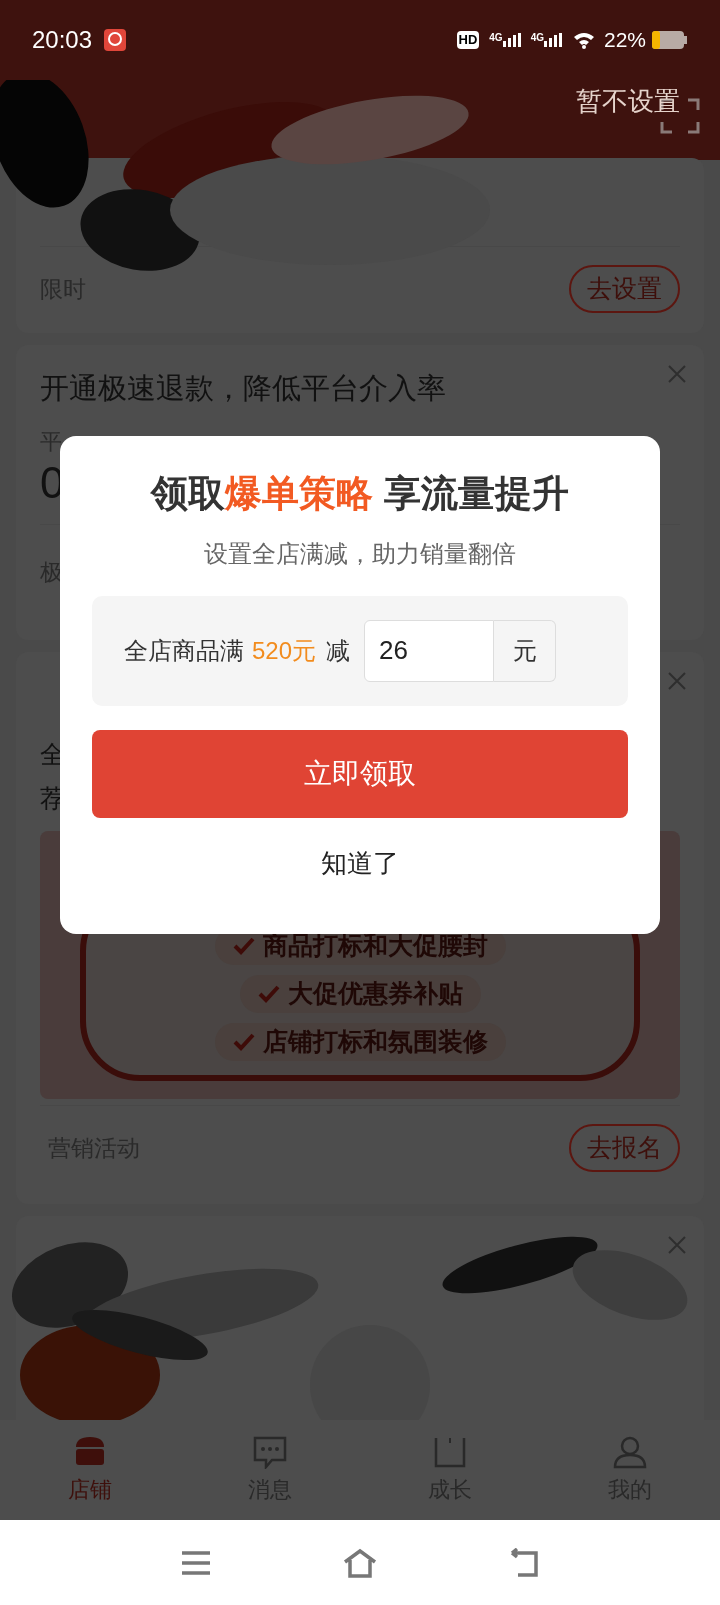  Describe the element at coordinates (524, 1562) in the screenshot. I see `back-icon` at that location.